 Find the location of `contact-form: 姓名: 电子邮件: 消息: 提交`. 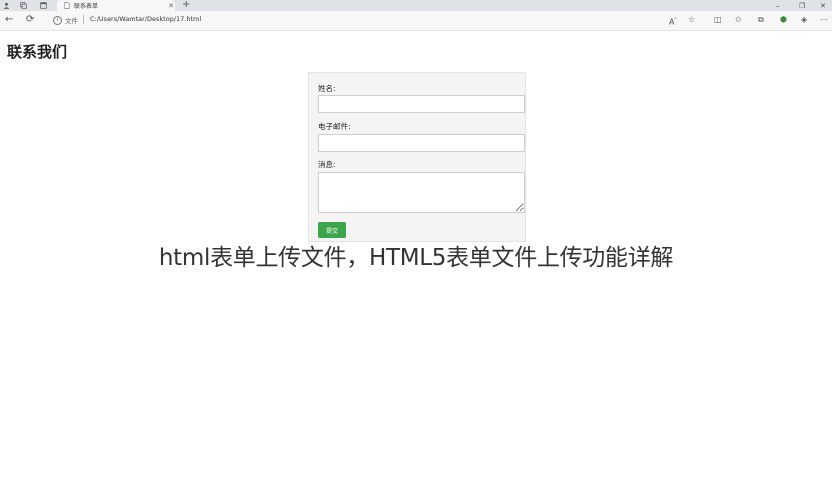

contact-form: 姓名: 电子邮件: 消息: 提交 is located at coordinates (417, 157).